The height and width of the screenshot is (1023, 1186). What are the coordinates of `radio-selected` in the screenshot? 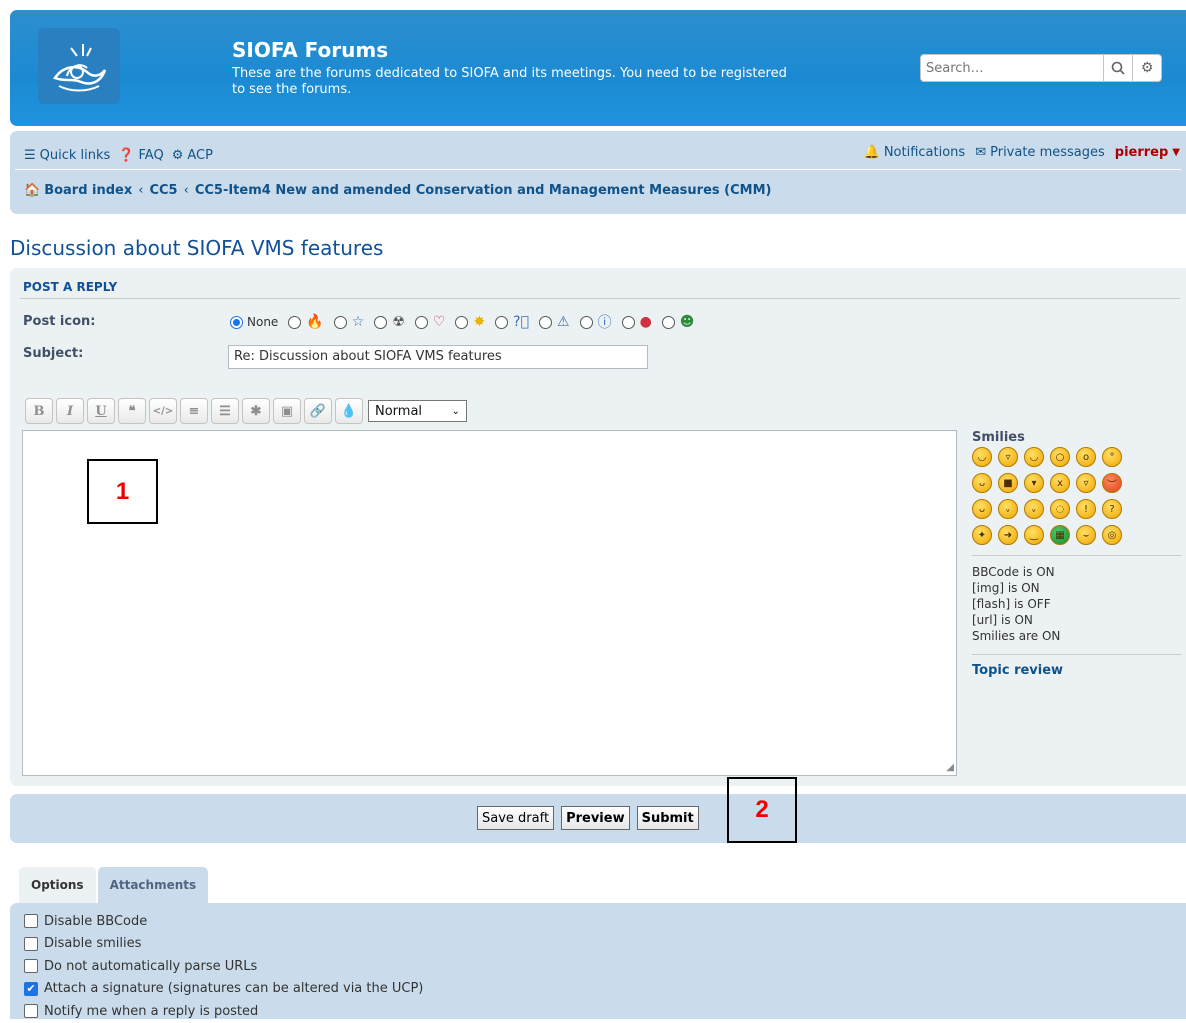 It's located at (236, 322).